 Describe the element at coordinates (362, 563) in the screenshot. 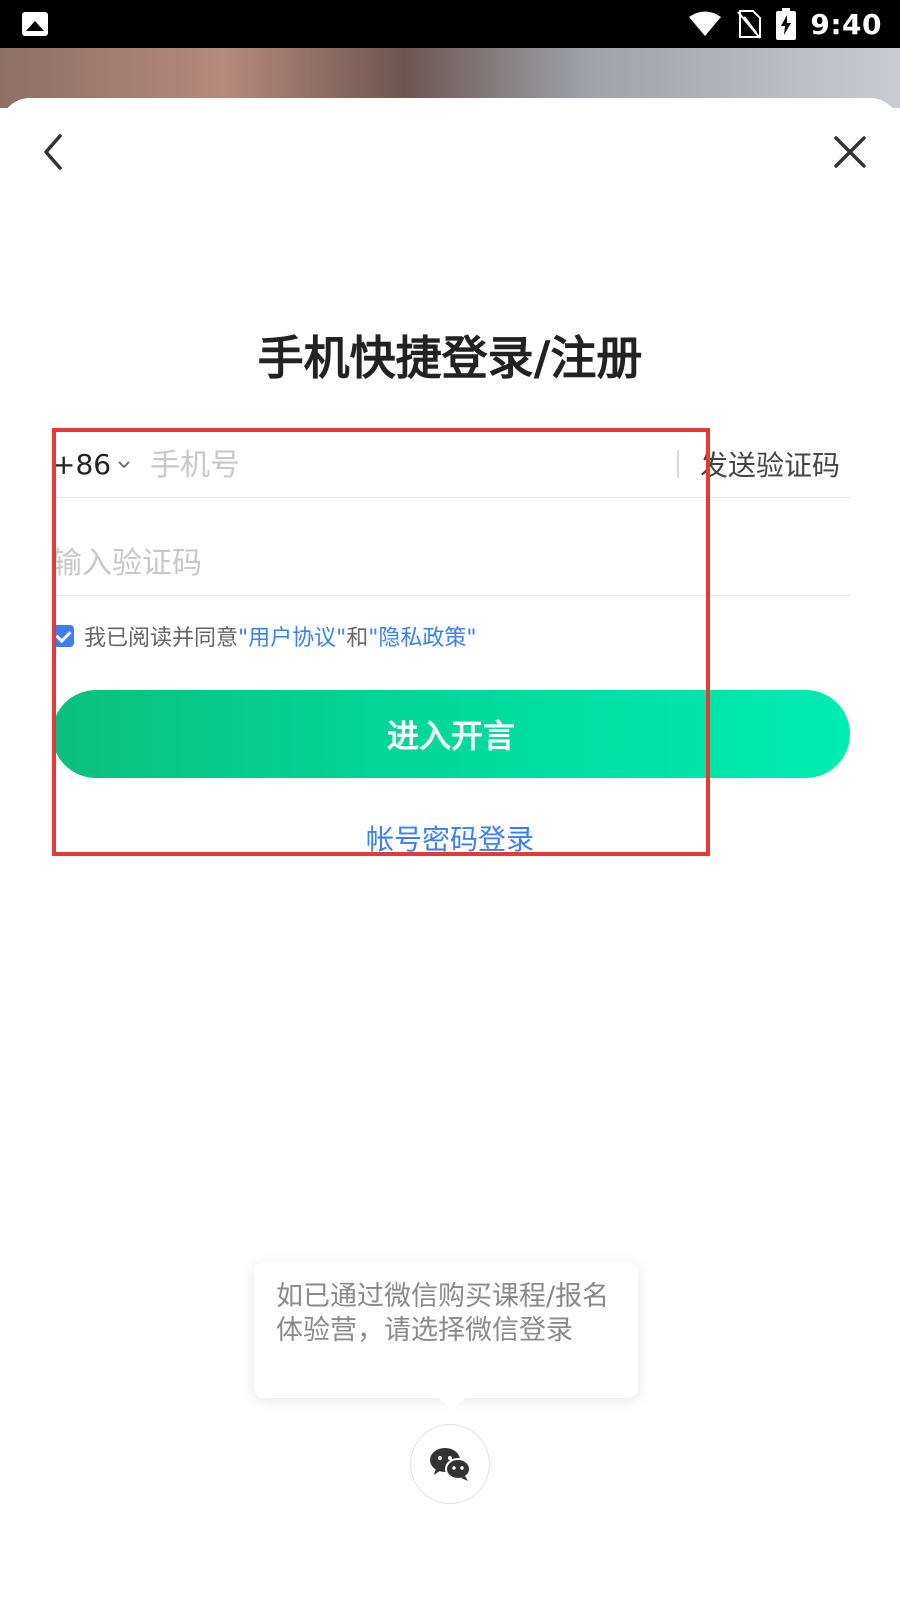

I see `verification-code-input` at that location.